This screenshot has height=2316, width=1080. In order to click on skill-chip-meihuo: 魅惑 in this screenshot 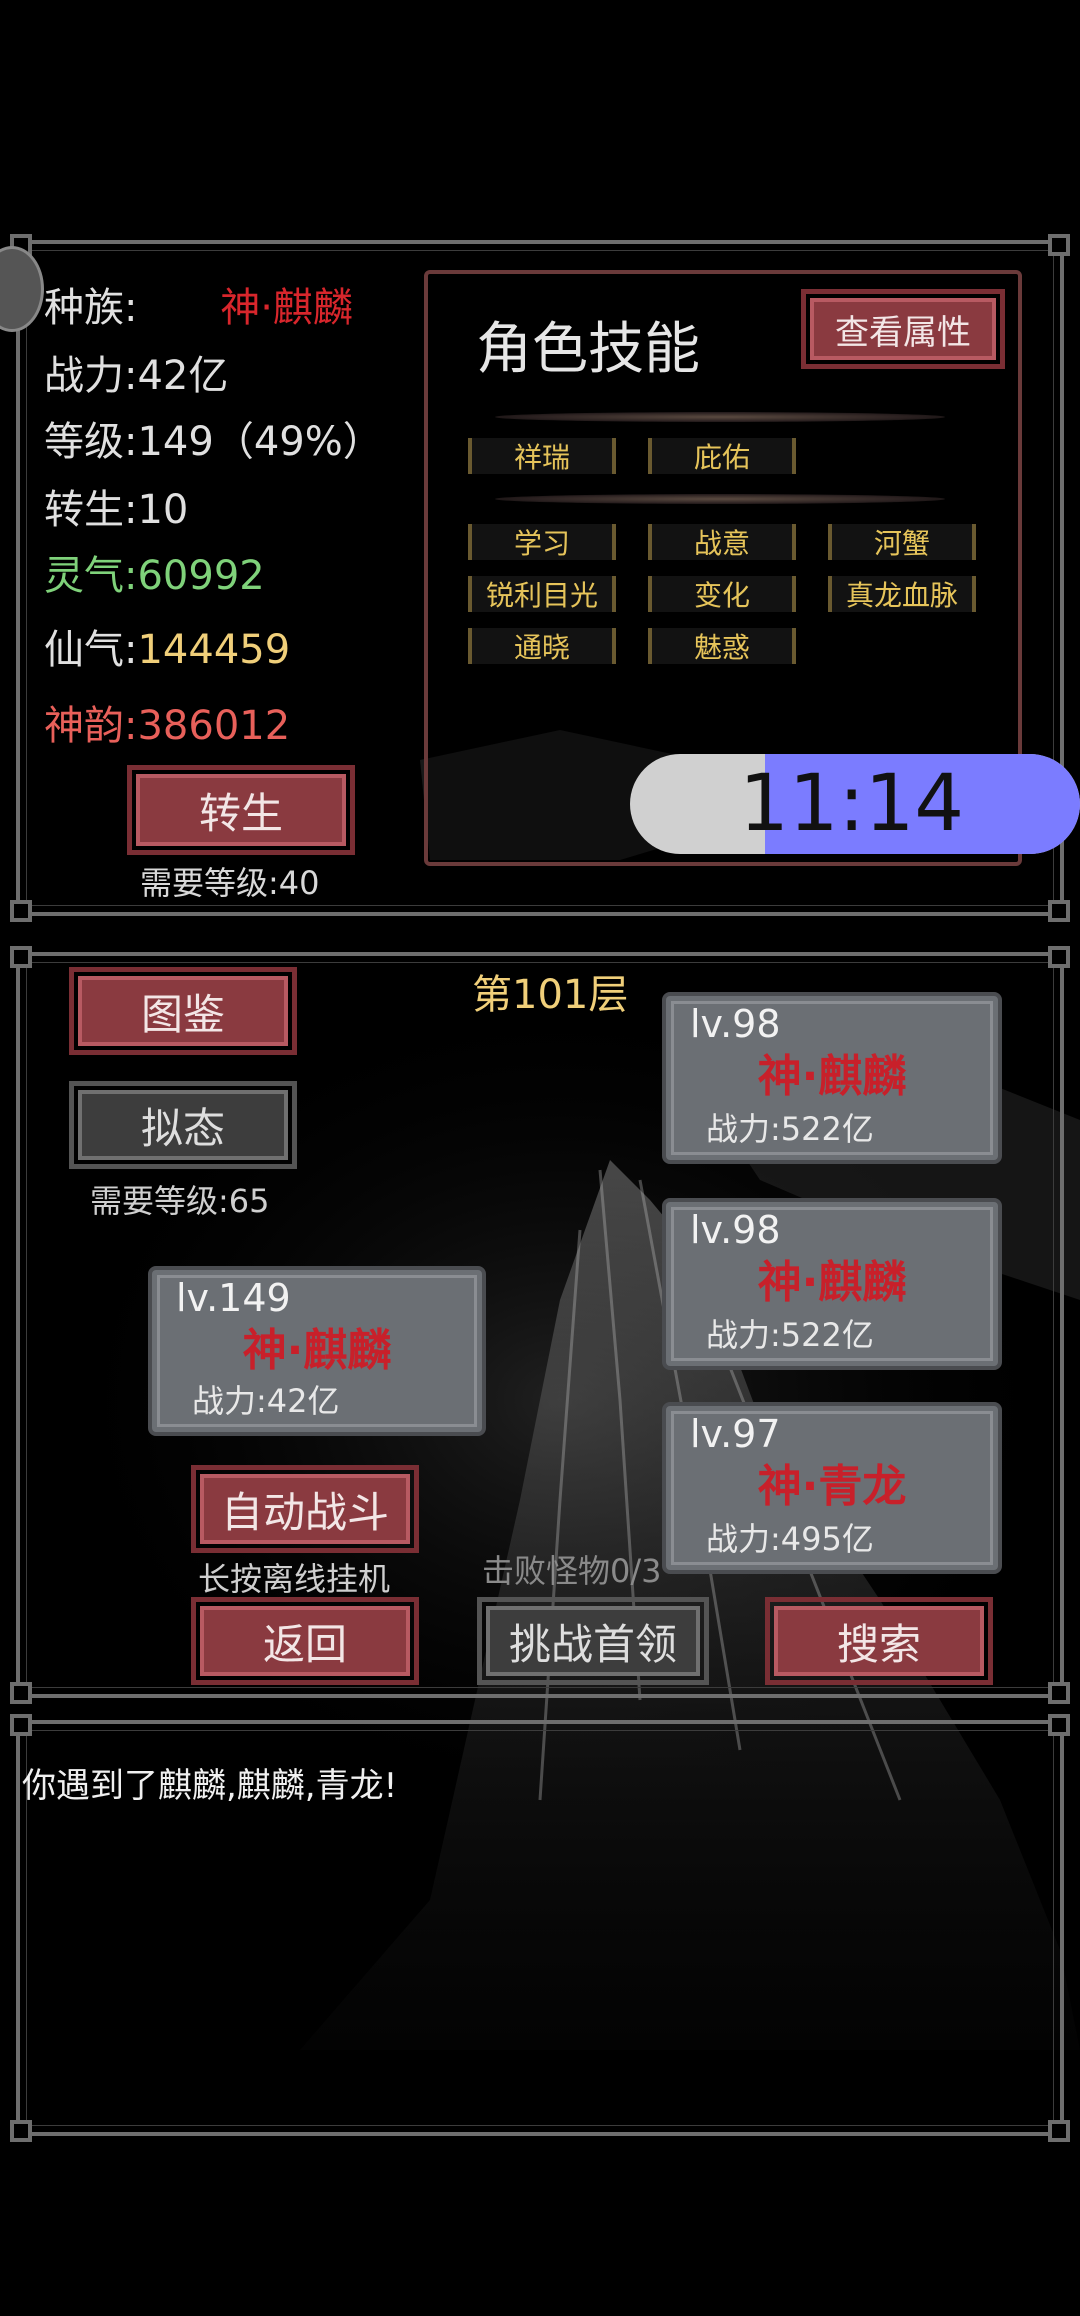, I will do `click(722, 646)`.